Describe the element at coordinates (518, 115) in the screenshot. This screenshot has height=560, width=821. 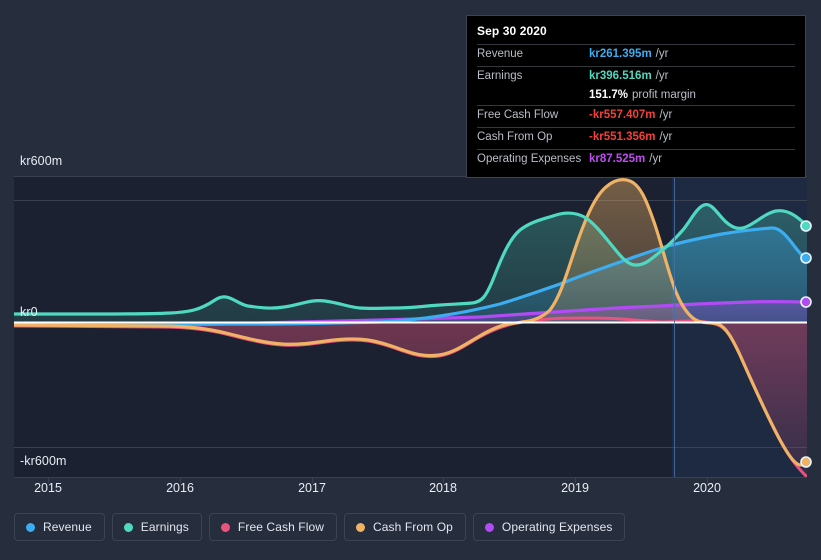
I see `tooltip-label-free-cash-flow: Free Cash Flow` at that location.